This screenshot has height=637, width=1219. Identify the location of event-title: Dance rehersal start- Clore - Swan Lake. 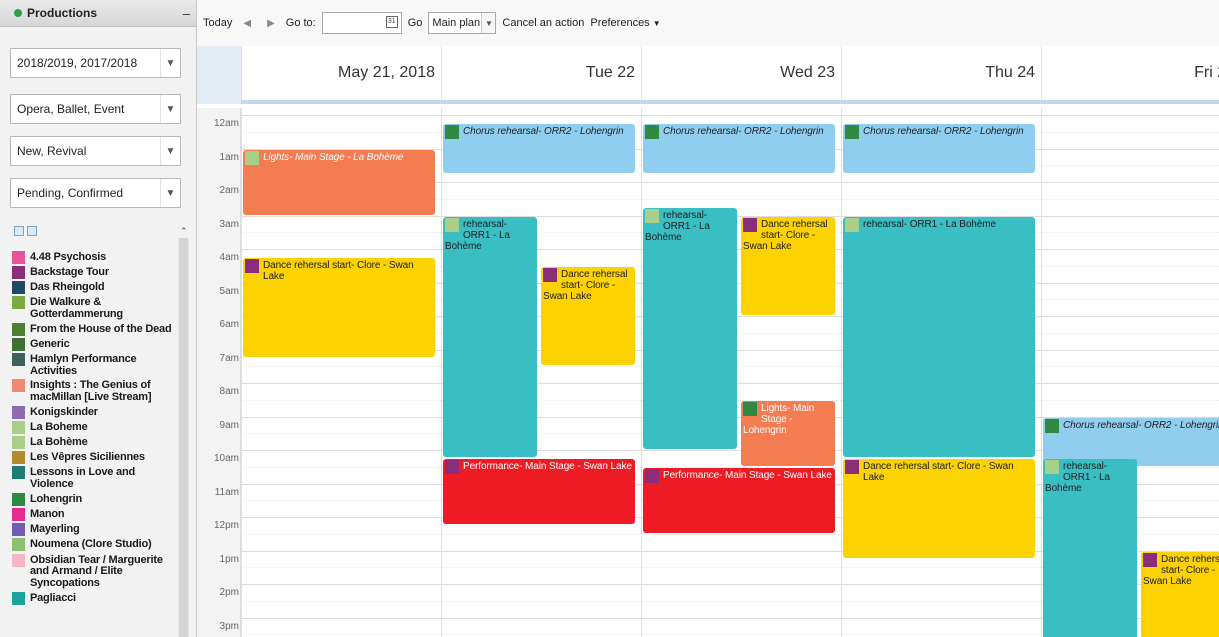
(938, 472).